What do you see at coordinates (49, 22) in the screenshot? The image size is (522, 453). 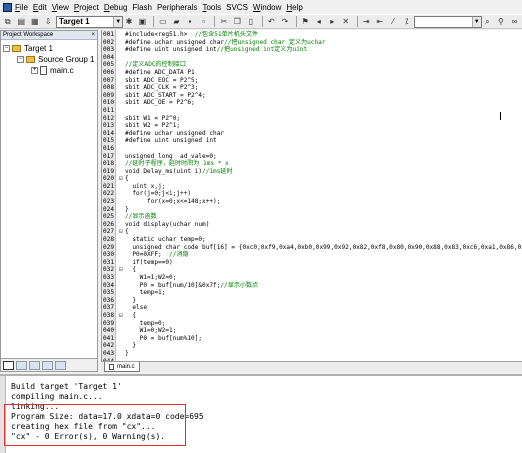 I see `load-icon: ⇩` at bounding box center [49, 22].